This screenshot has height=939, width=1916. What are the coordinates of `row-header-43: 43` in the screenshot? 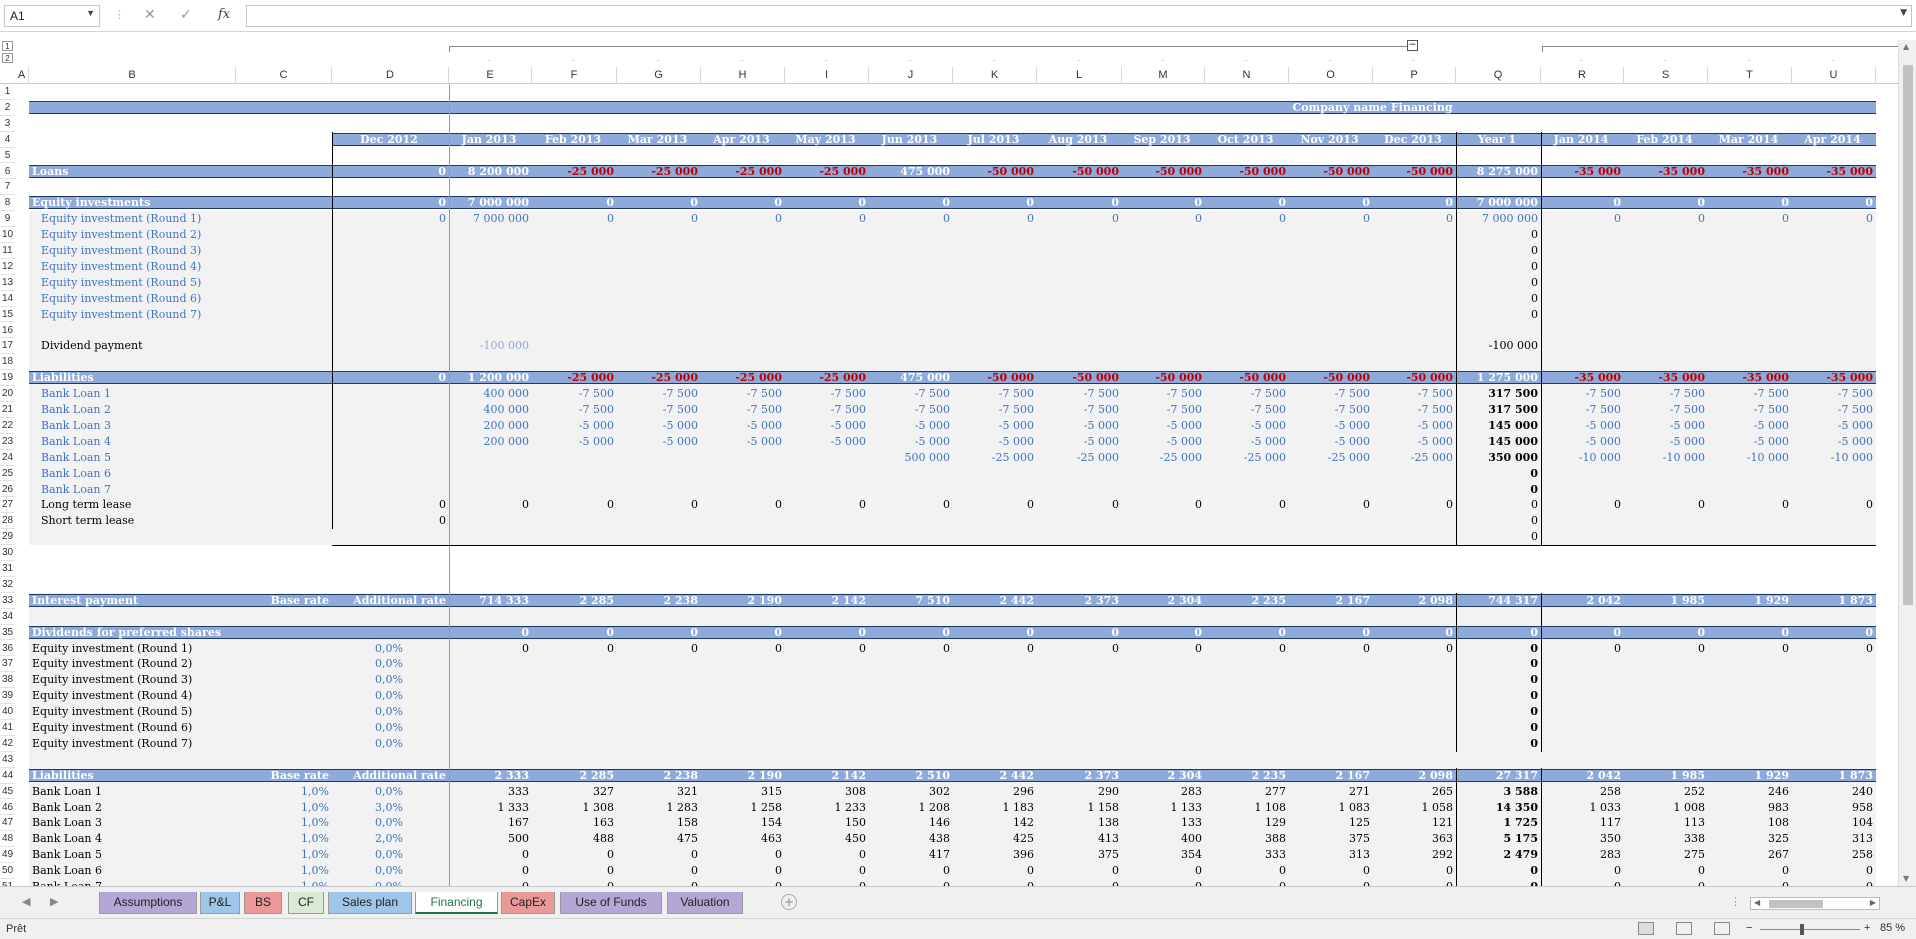 It's located at (7, 759).